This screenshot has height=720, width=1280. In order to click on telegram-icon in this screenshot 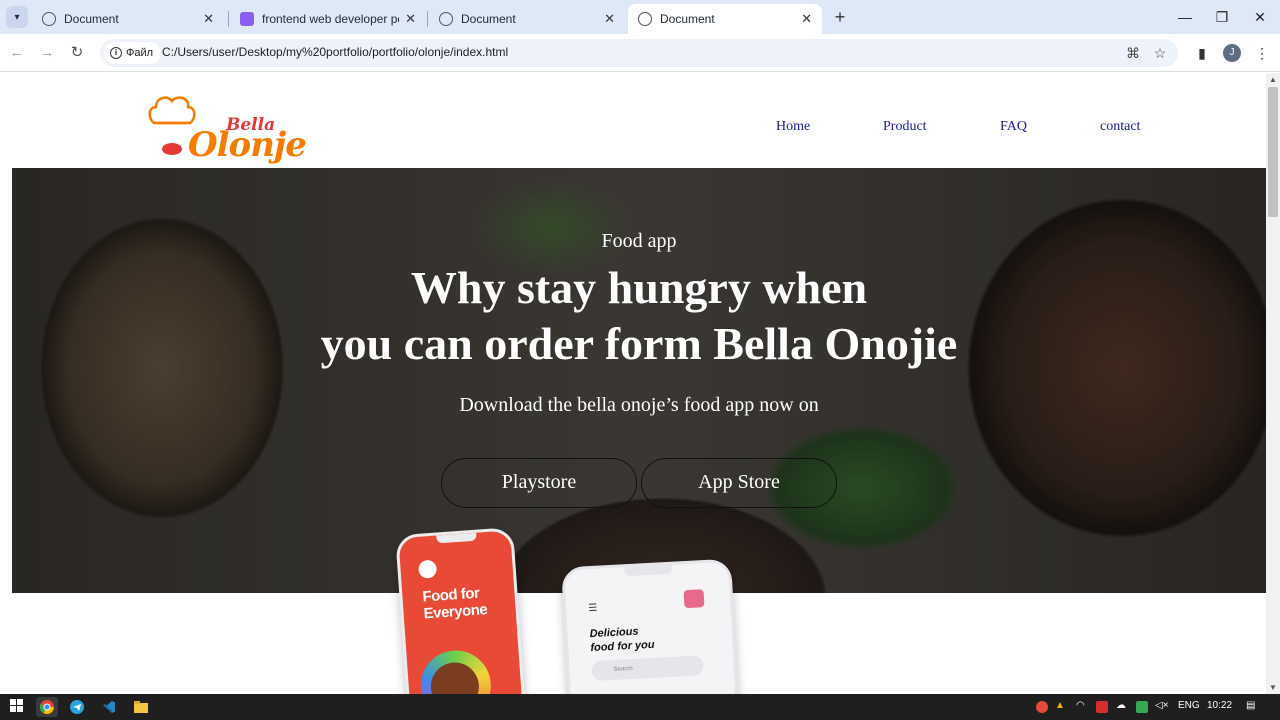, I will do `click(77, 707)`.